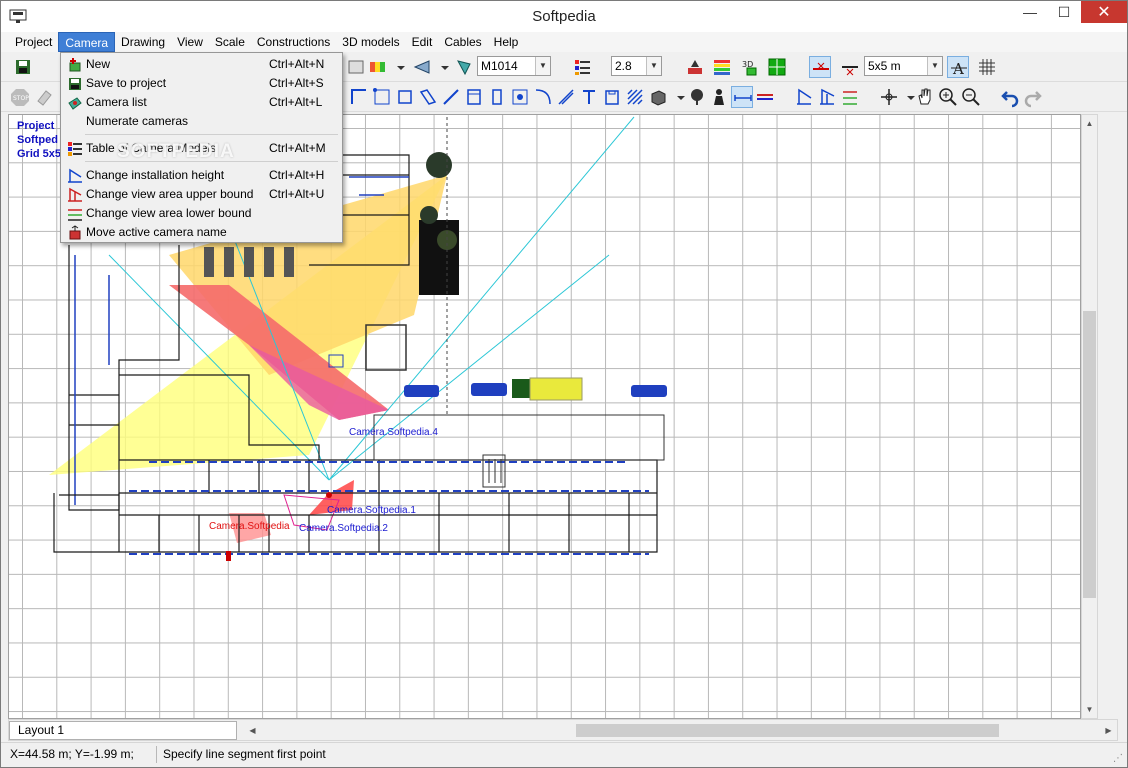 Image resolution: width=1128 pixels, height=768 pixels. Describe the element at coordinates (33, 42) in the screenshot. I see `menu-project: Project` at that location.